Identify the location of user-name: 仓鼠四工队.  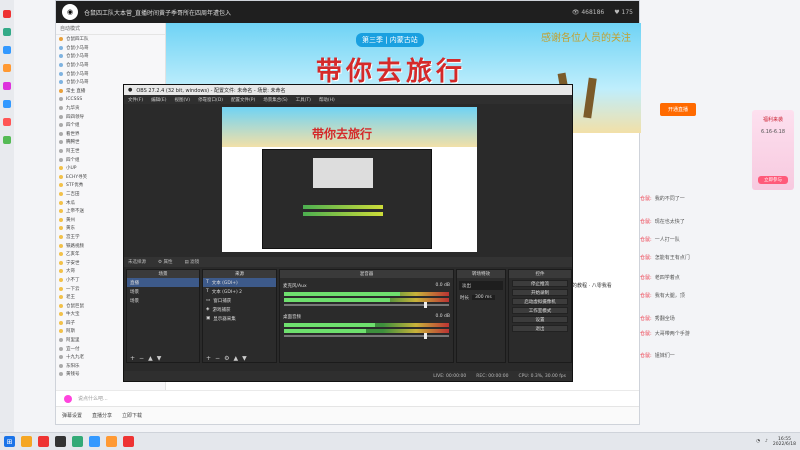
(77, 40).